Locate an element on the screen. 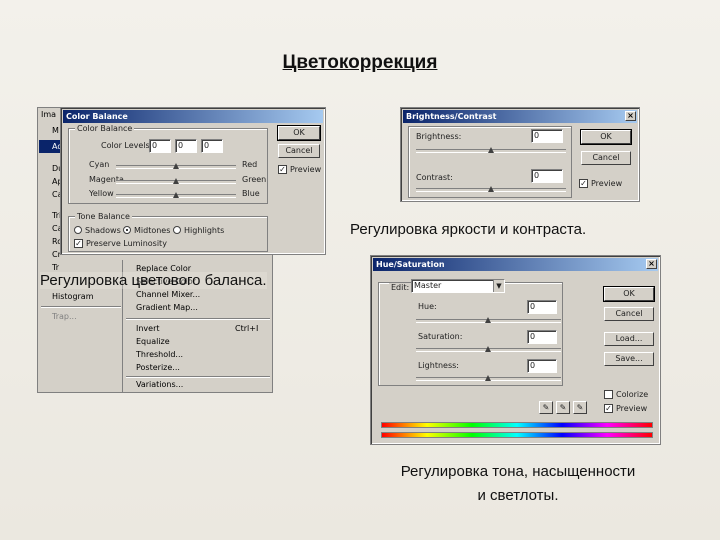 The height and width of the screenshot is (540, 720). level-field-1: 0 is located at coordinates (160, 146).